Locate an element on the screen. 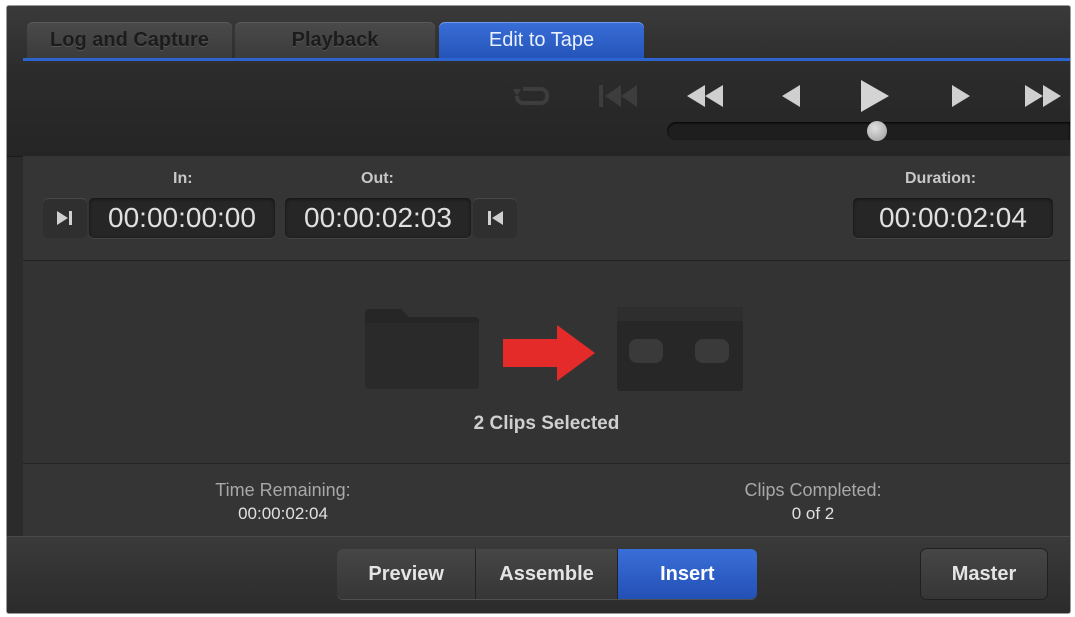 The image size is (1075, 617). loop-button is located at coordinates (531, 96).